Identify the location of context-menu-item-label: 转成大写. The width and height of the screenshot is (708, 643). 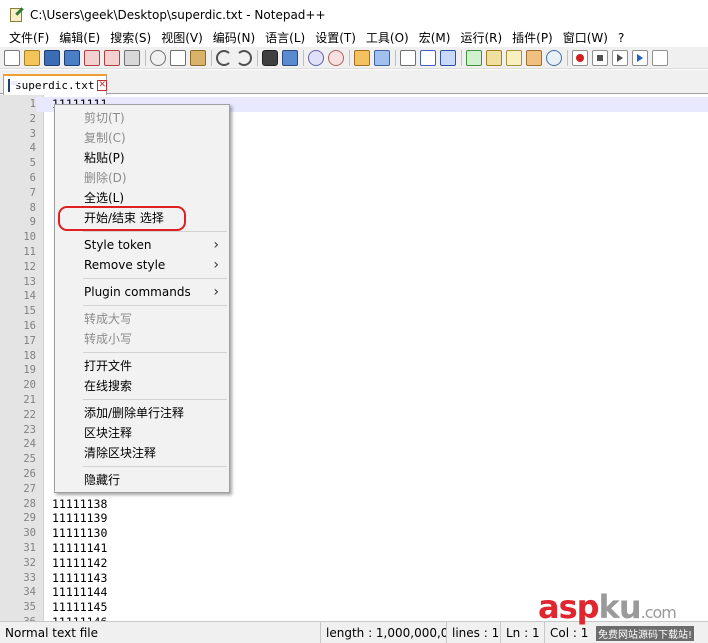
(108, 319).